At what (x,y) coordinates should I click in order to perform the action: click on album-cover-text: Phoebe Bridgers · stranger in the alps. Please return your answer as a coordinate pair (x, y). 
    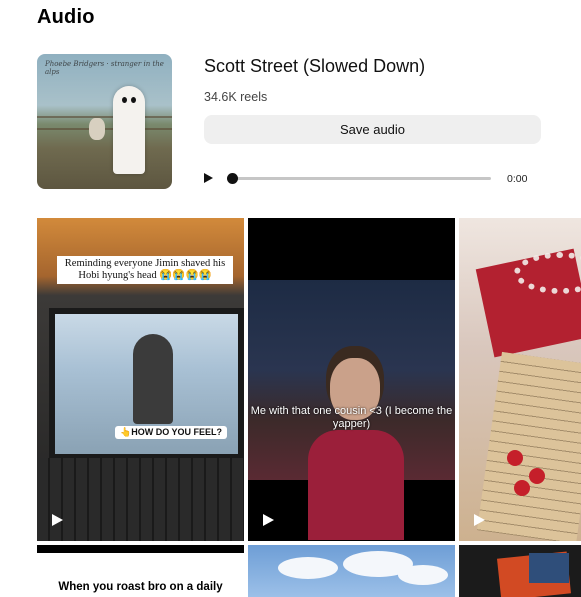
    Looking at the image, I should click on (104, 68).